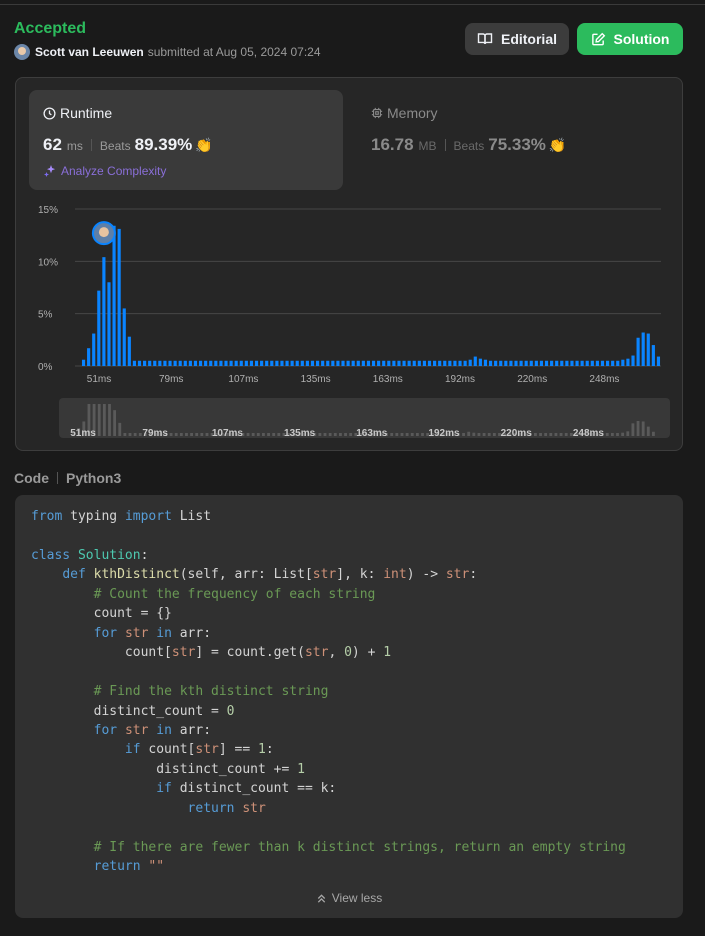 This screenshot has height=936, width=705. I want to click on memory-card: Memory 16.78 MB Beats 75.33% 👏, so click(514, 140).